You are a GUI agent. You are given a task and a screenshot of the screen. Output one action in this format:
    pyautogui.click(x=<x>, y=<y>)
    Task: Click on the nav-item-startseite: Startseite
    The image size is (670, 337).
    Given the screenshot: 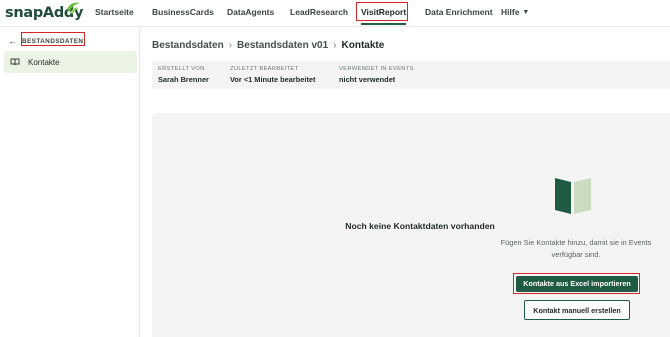 What is the action you would take?
    pyautogui.click(x=114, y=12)
    